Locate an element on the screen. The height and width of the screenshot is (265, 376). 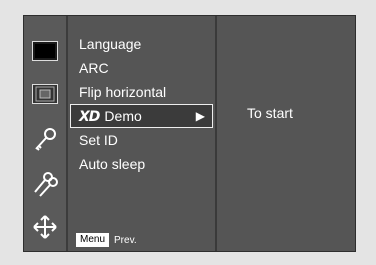
menu-item-set-id: Set ID is located at coordinates (141, 140).